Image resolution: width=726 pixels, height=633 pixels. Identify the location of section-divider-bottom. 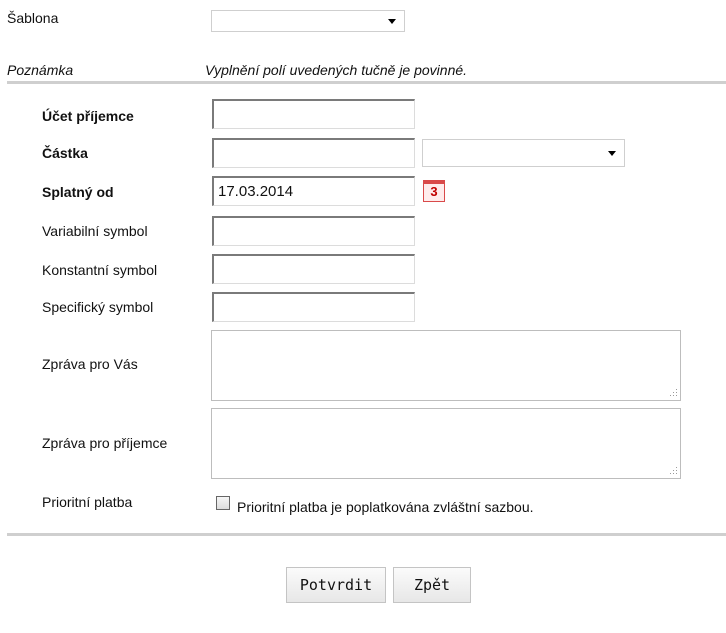
(366, 534).